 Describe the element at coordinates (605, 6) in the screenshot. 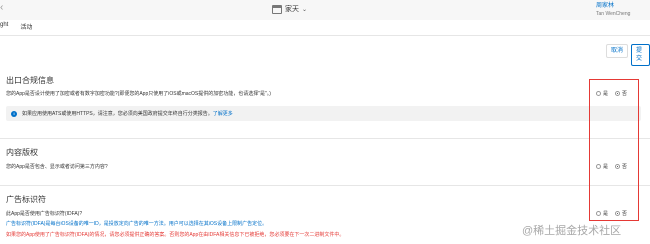

I see `user-name: 周家林` at that location.